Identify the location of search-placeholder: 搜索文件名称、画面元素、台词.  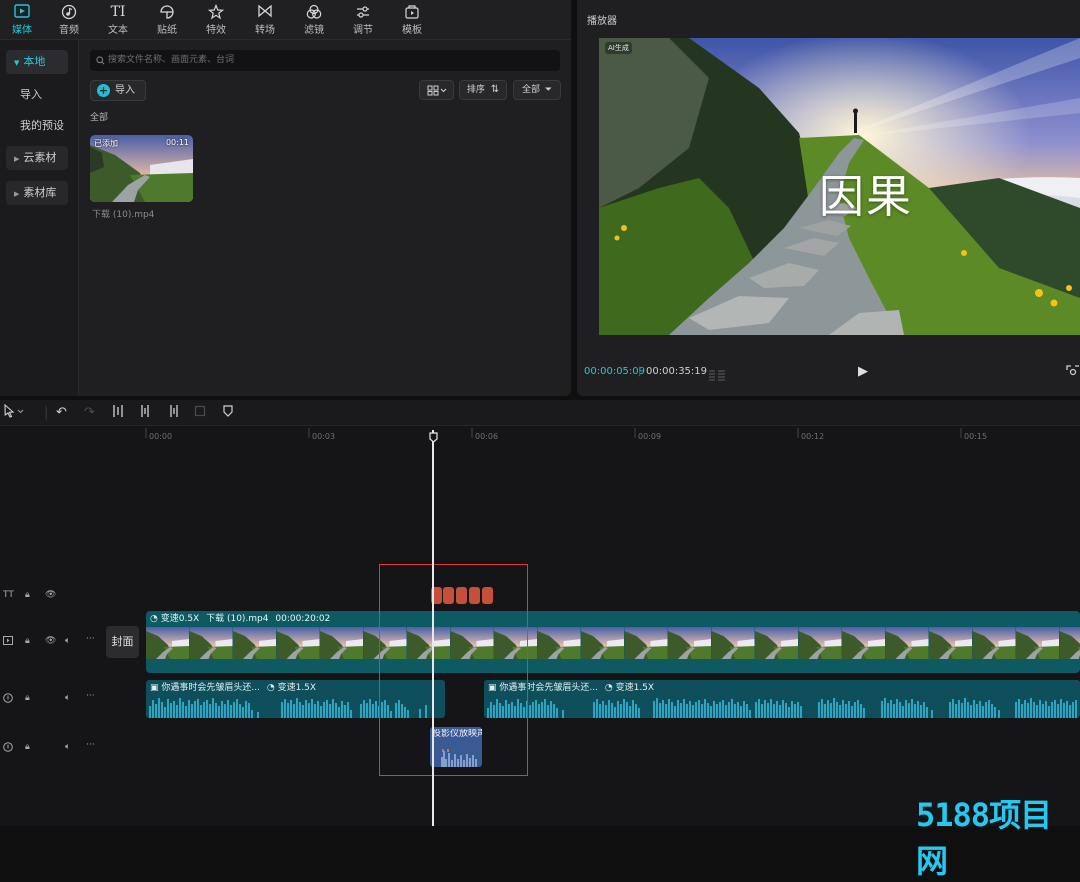
(171, 60).